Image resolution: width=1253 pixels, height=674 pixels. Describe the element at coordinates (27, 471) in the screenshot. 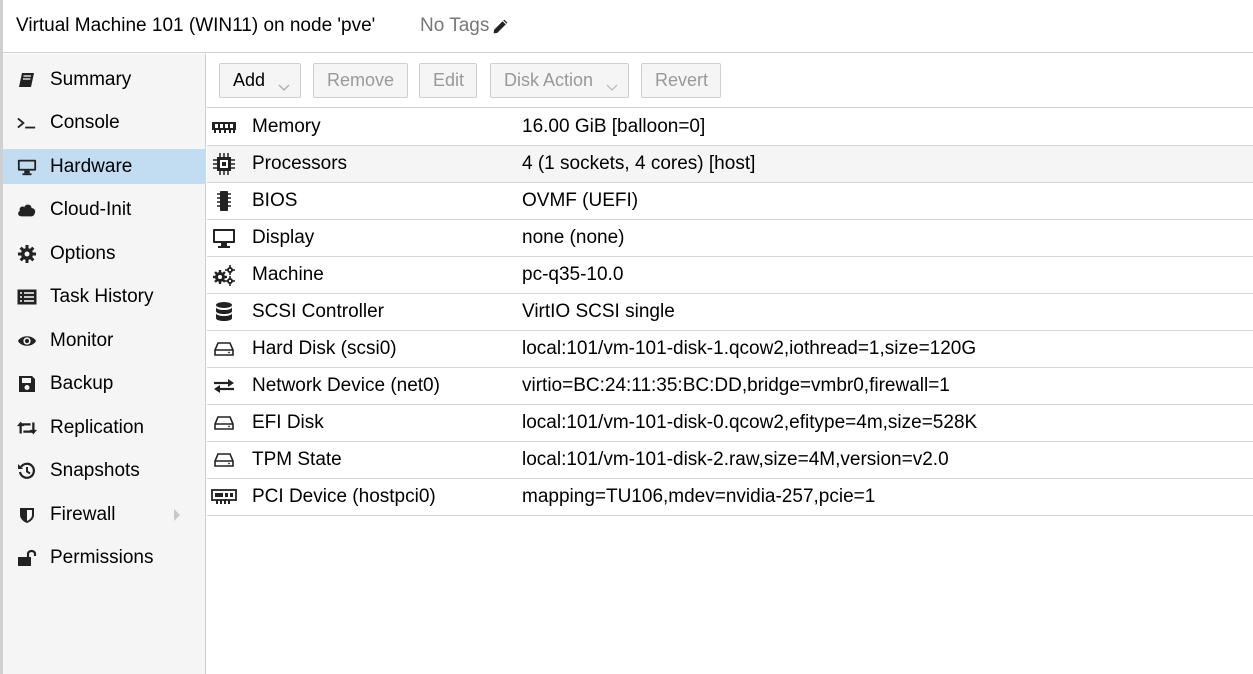

I see `history-icon` at that location.